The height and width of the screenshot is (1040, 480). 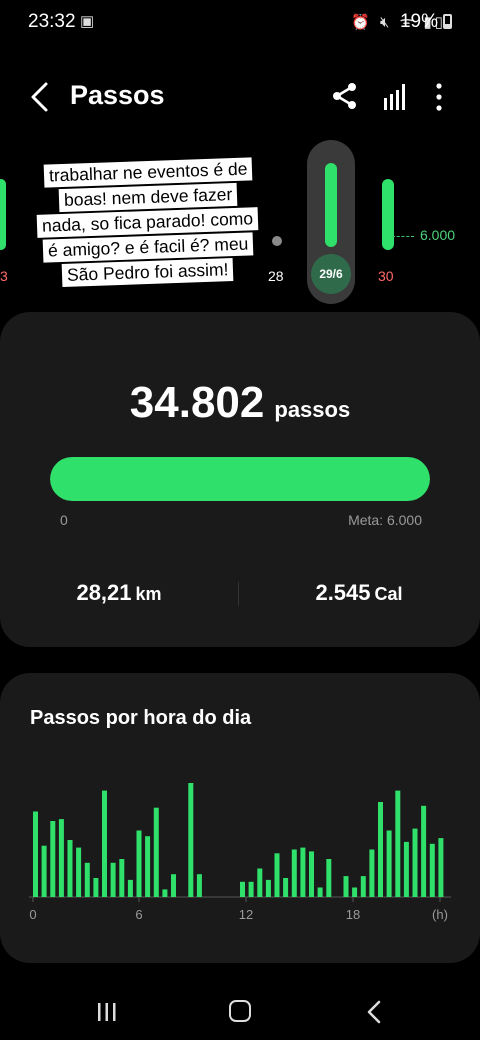 I want to click on recent-apps-icon, so click(x=107, y=1012).